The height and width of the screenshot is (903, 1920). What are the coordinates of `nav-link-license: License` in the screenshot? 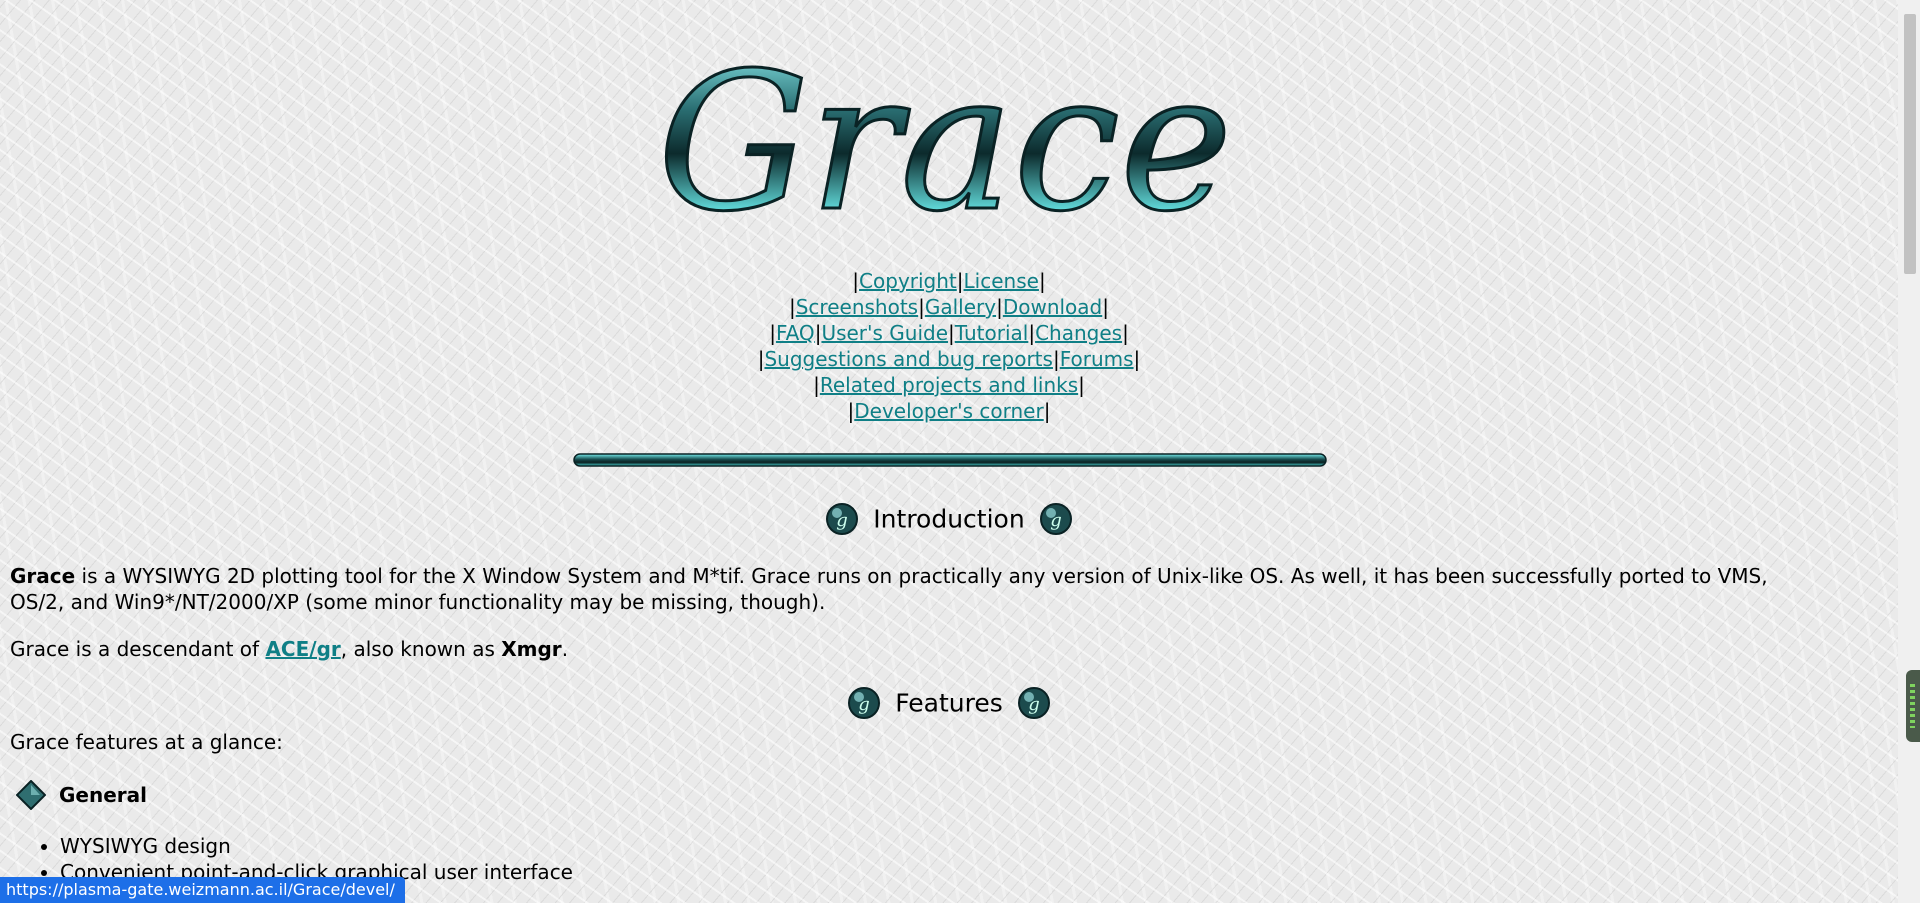 It's located at (1001, 281).